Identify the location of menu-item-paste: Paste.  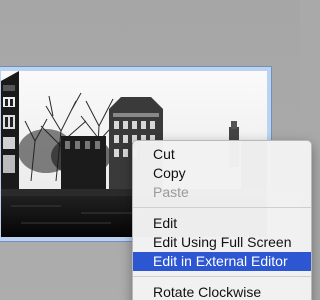
(222, 192).